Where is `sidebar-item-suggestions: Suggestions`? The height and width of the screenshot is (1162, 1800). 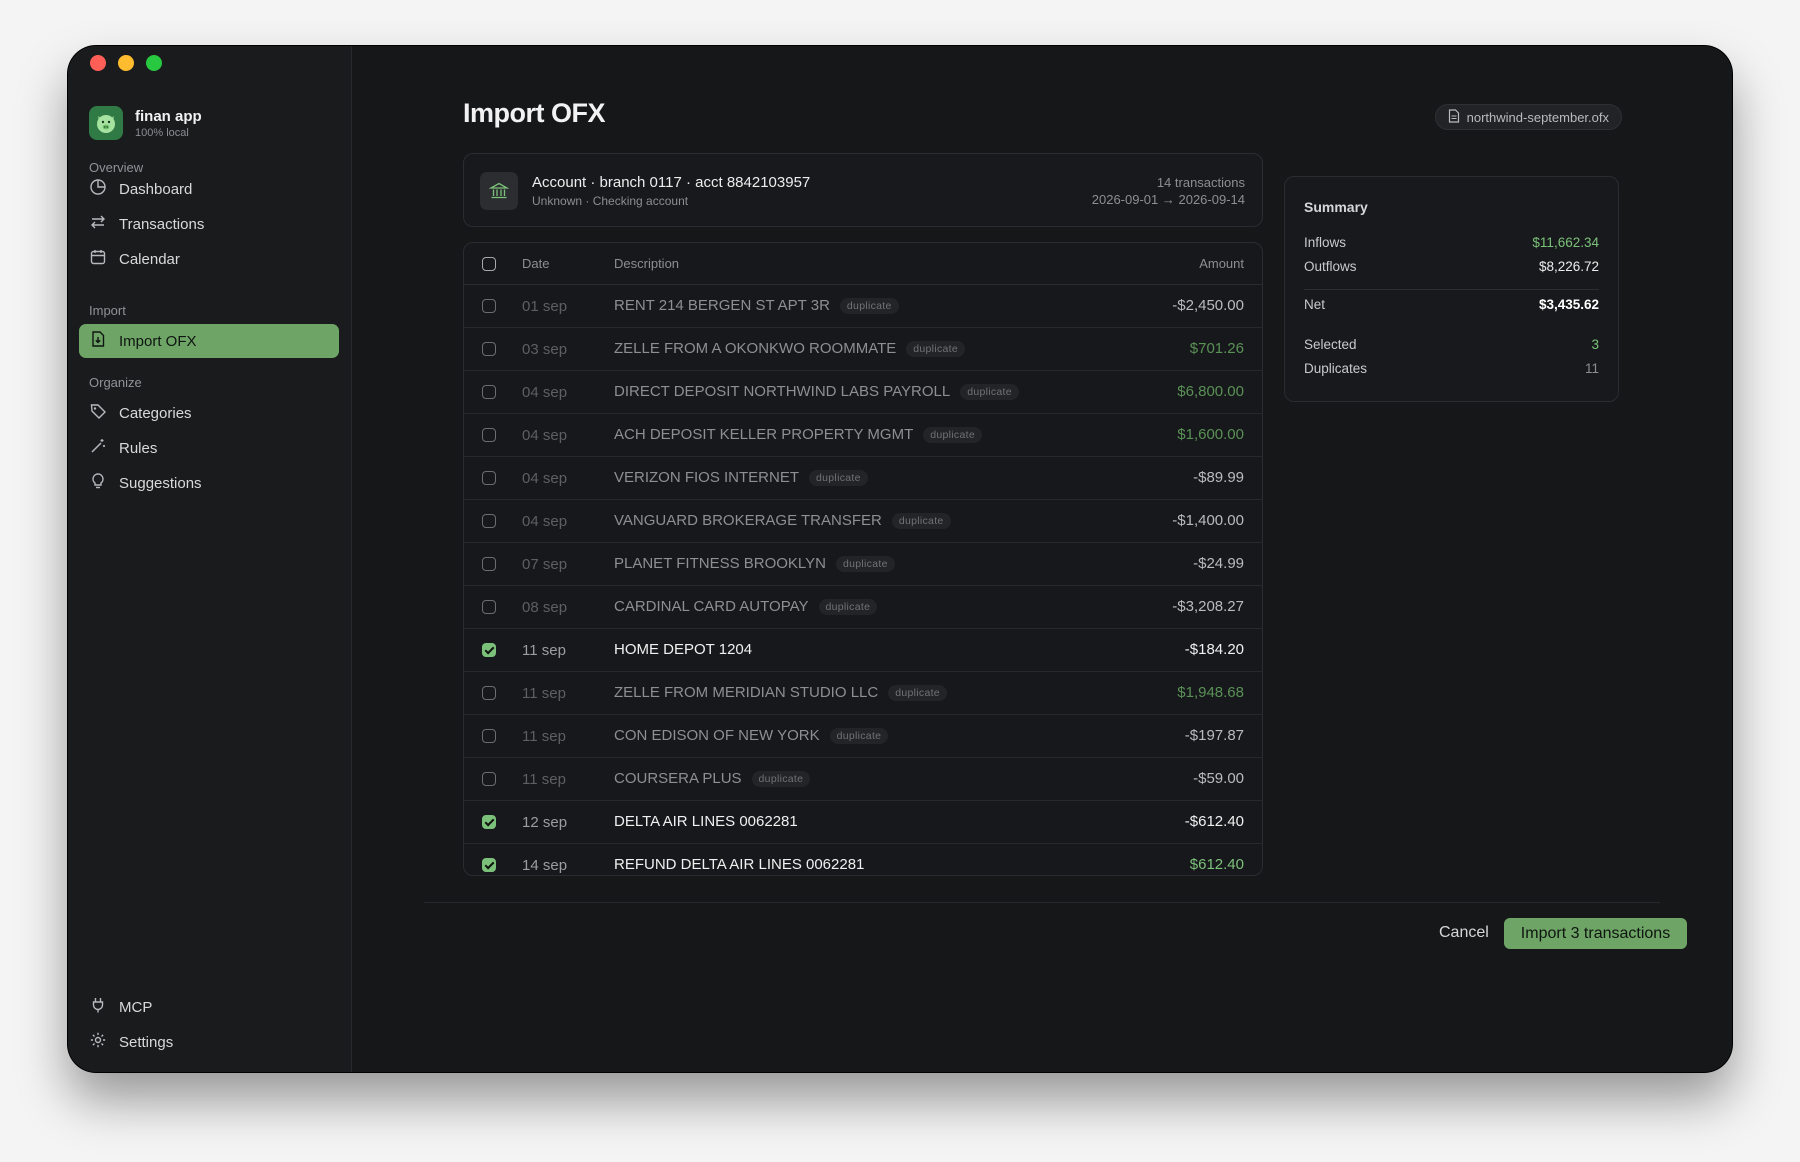 sidebar-item-suggestions: Suggestions is located at coordinates (209, 483).